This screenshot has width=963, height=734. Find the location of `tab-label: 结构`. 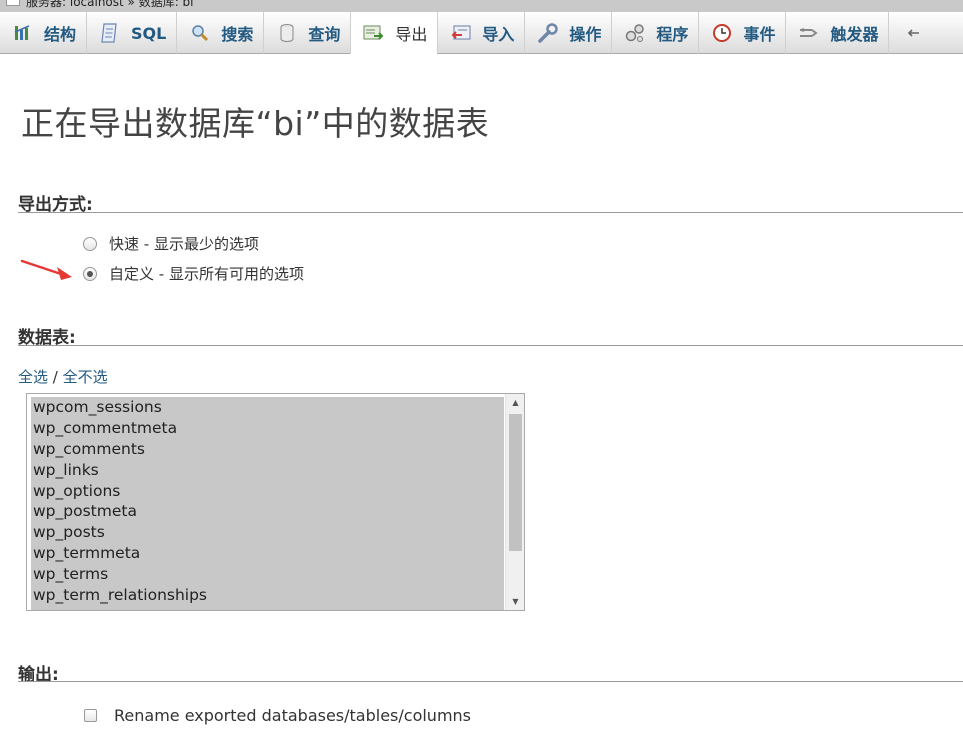

tab-label: 结构 is located at coordinates (60, 34).